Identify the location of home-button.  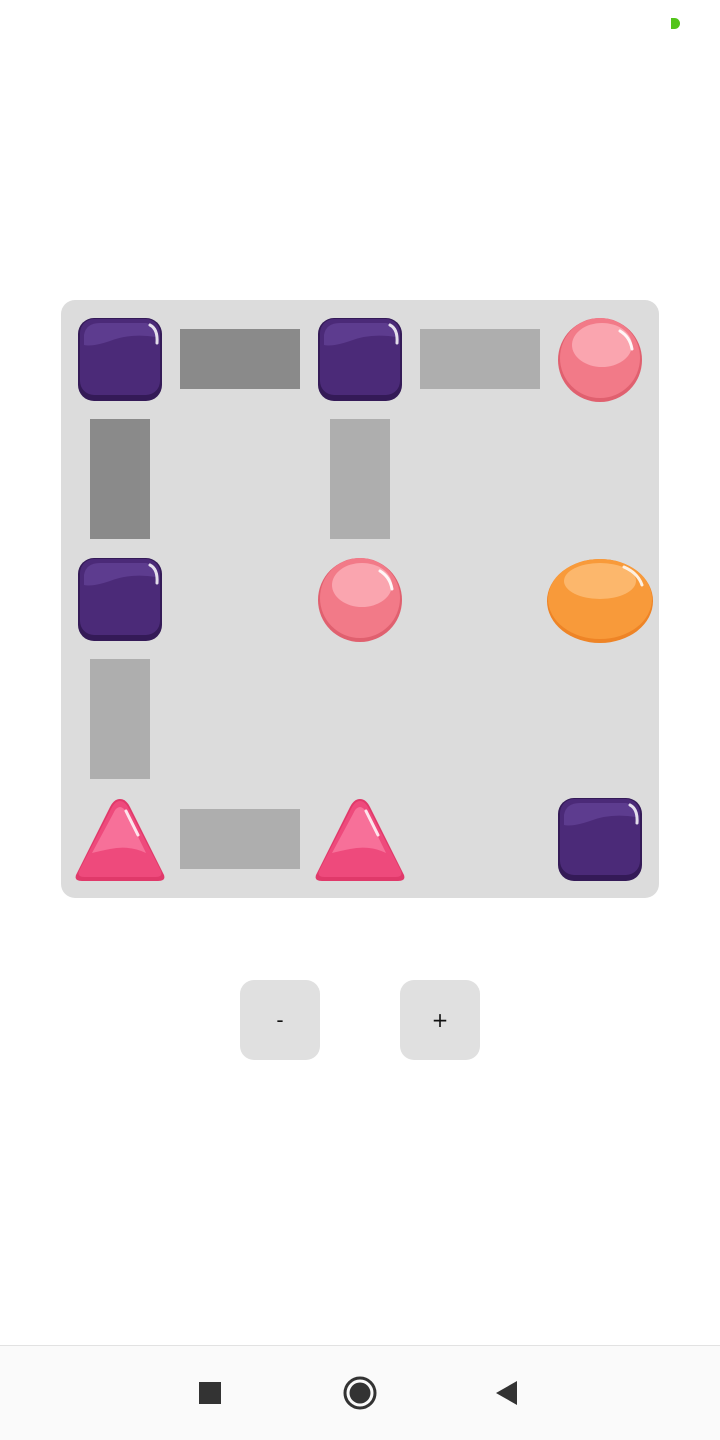
(360, 1393).